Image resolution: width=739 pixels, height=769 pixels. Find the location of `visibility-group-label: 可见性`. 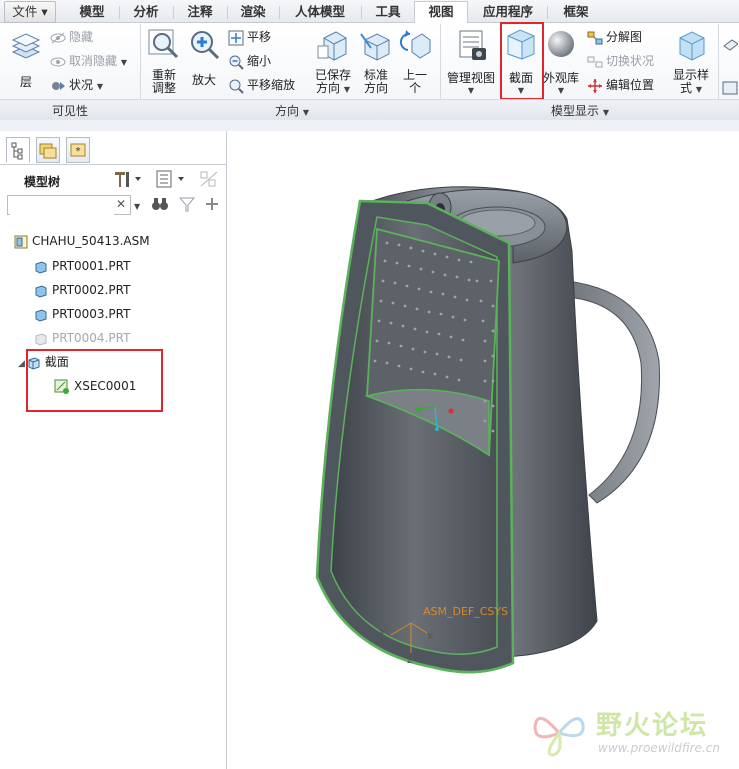

visibility-group-label: 可见性 is located at coordinates (70, 110).